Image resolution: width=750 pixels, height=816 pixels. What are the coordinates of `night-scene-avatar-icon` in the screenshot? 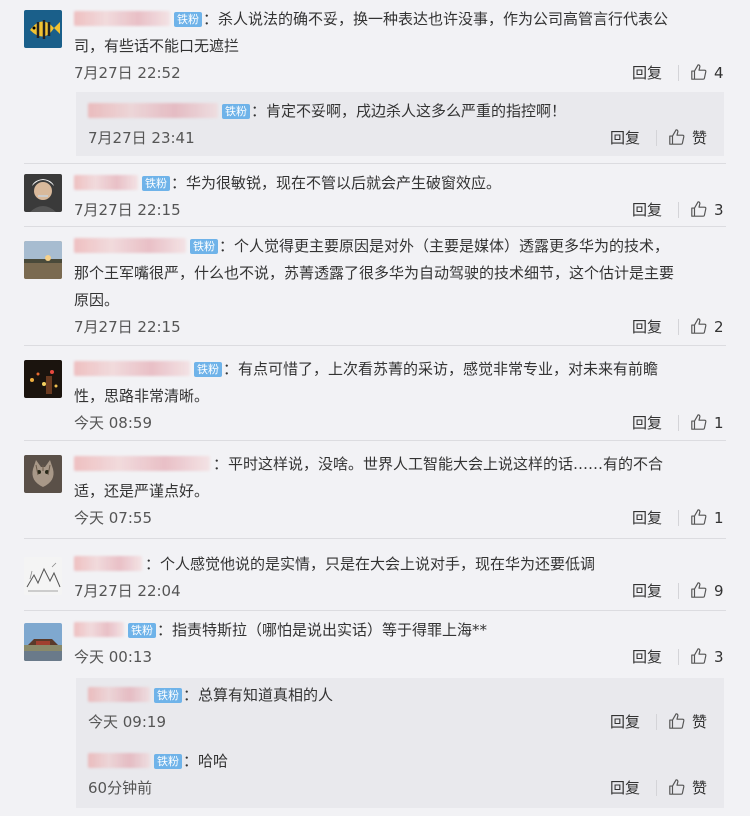 It's located at (43, 379).